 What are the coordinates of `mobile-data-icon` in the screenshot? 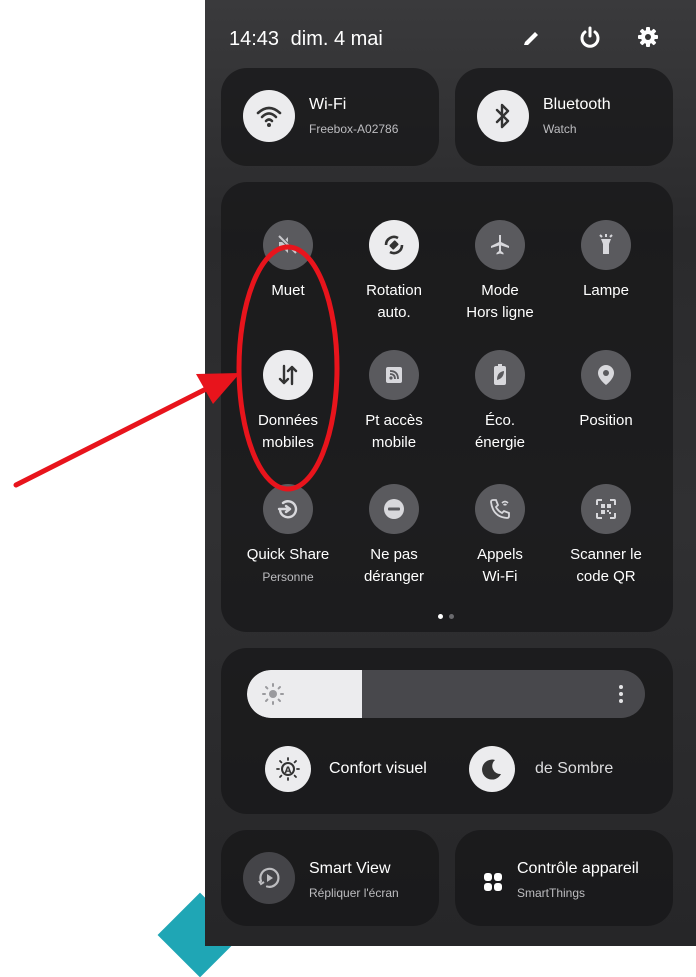 It's located at (288, 375).